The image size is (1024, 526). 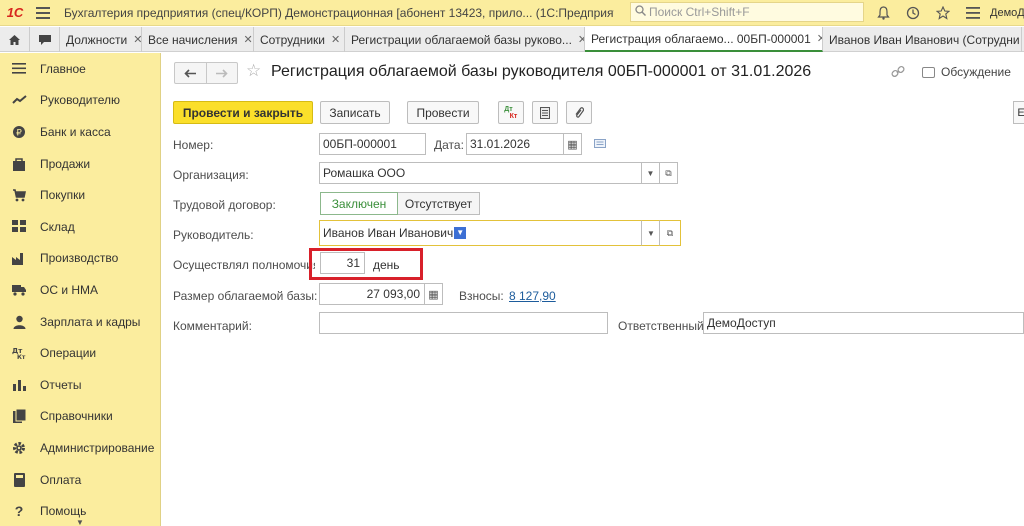 What do you see at coordinates (43, 13) in the screenshot?
I see `main-menu-button` at bounding box center [43, 13].